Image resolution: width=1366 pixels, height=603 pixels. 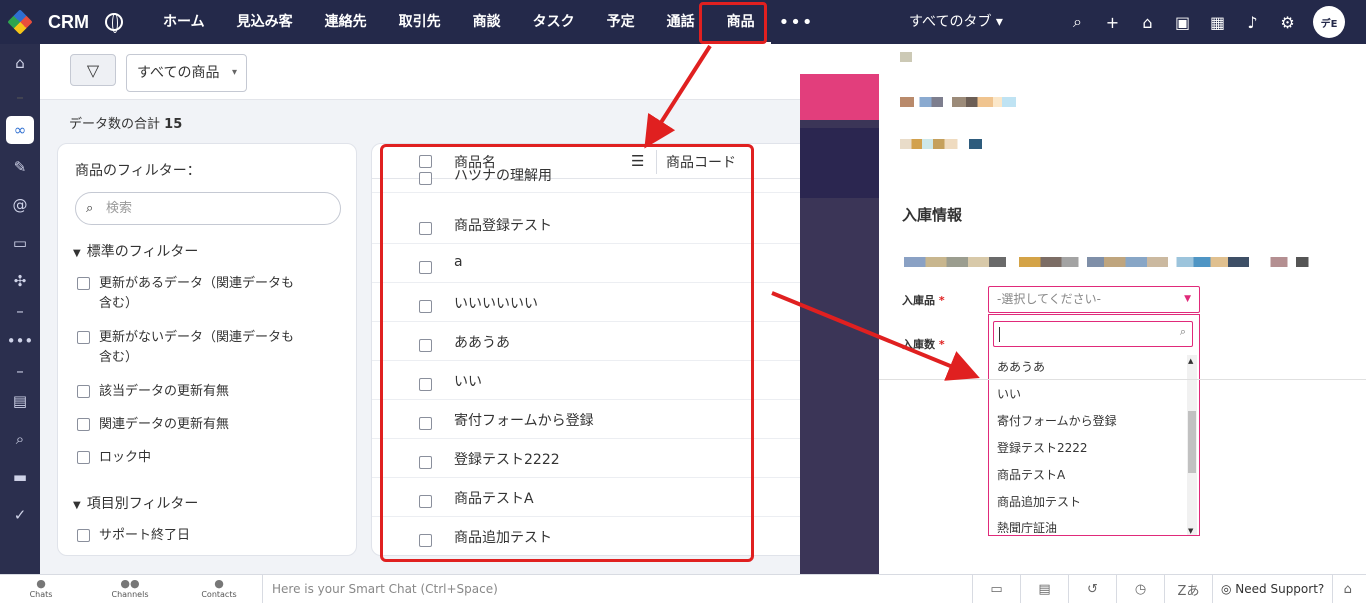 I want to click on required-mark: *, so click(x=941, y=344).